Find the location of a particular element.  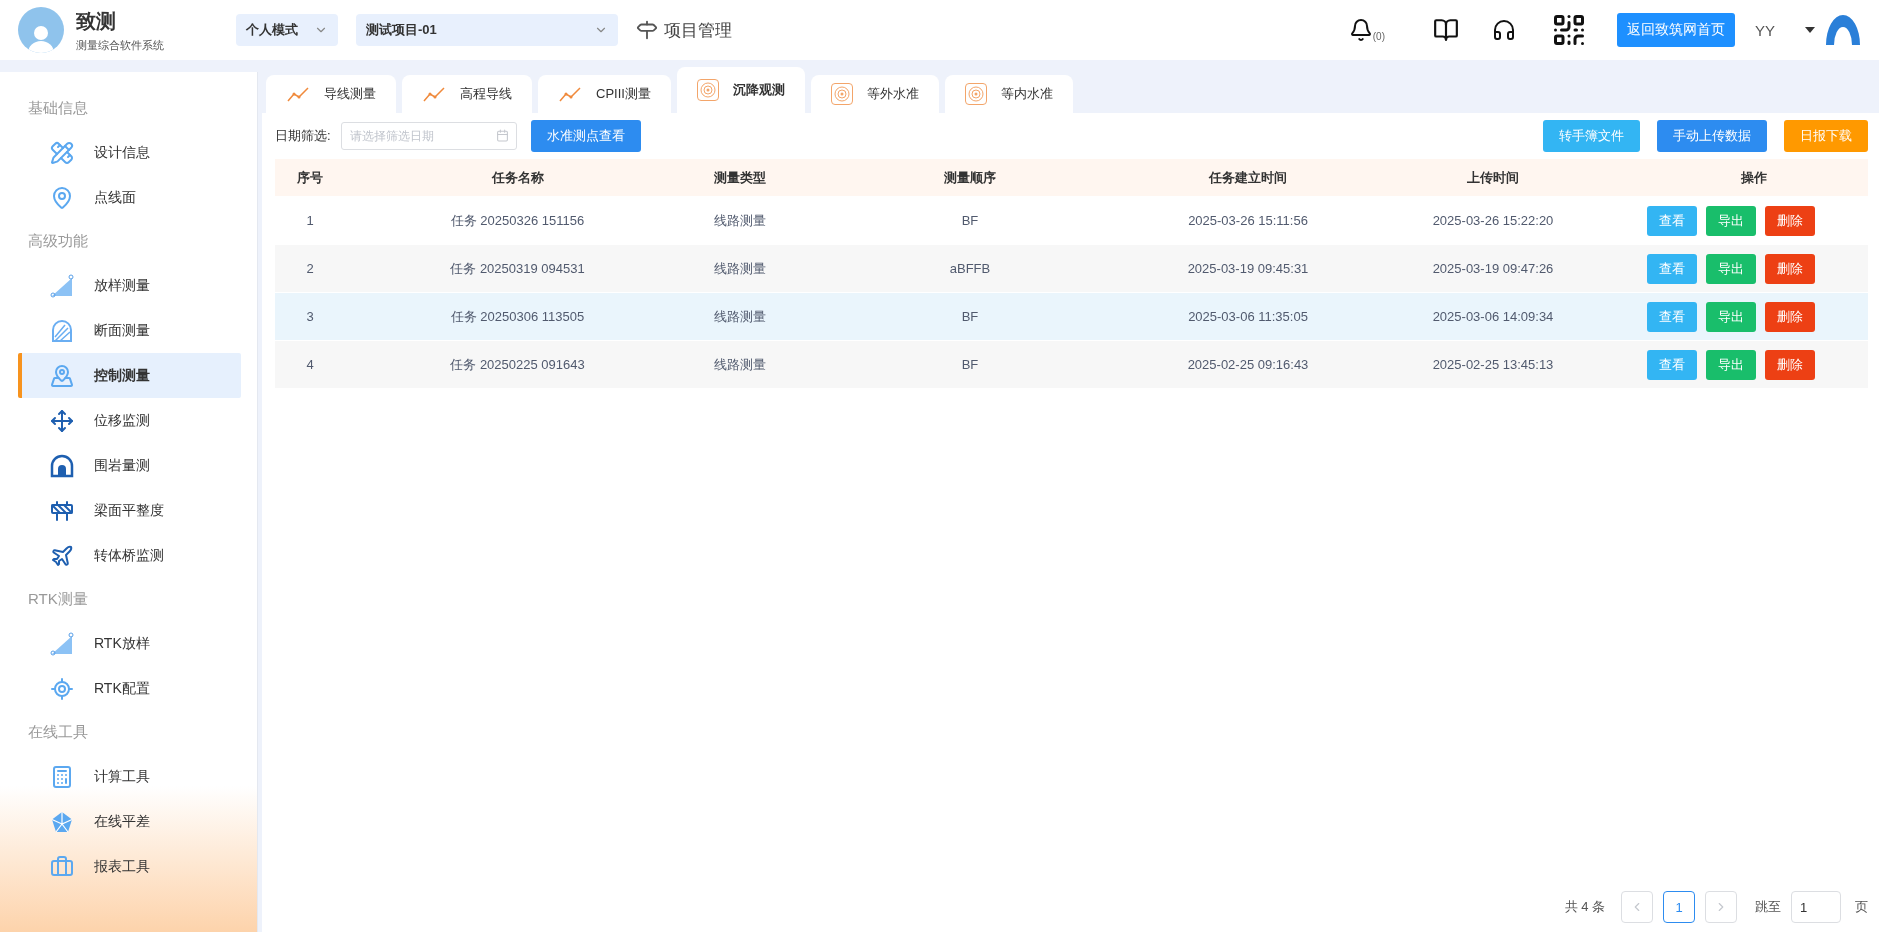

column-header: 上传时间 is located at coordinates (1493, 177).